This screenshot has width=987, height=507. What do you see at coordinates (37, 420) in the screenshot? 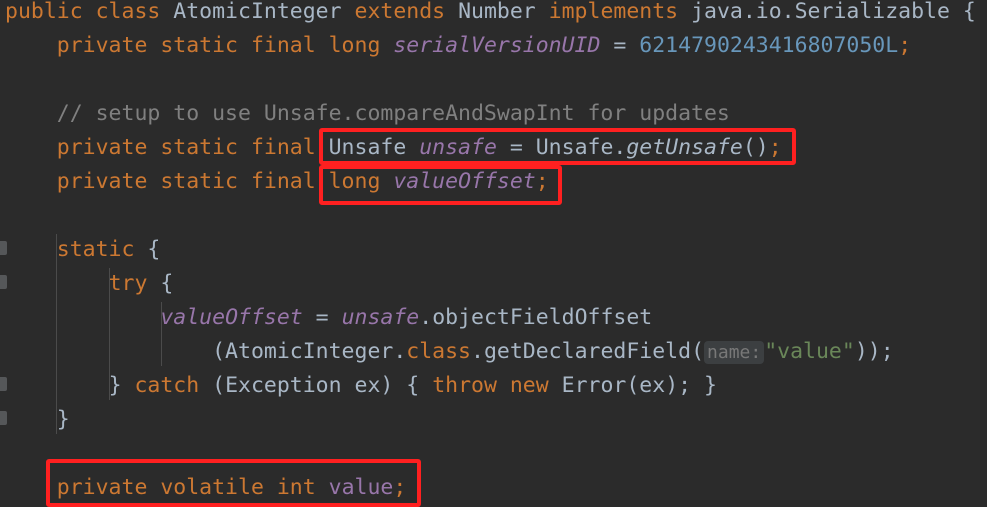
I see `code-line-13: }` at bounding box center [37, 420].